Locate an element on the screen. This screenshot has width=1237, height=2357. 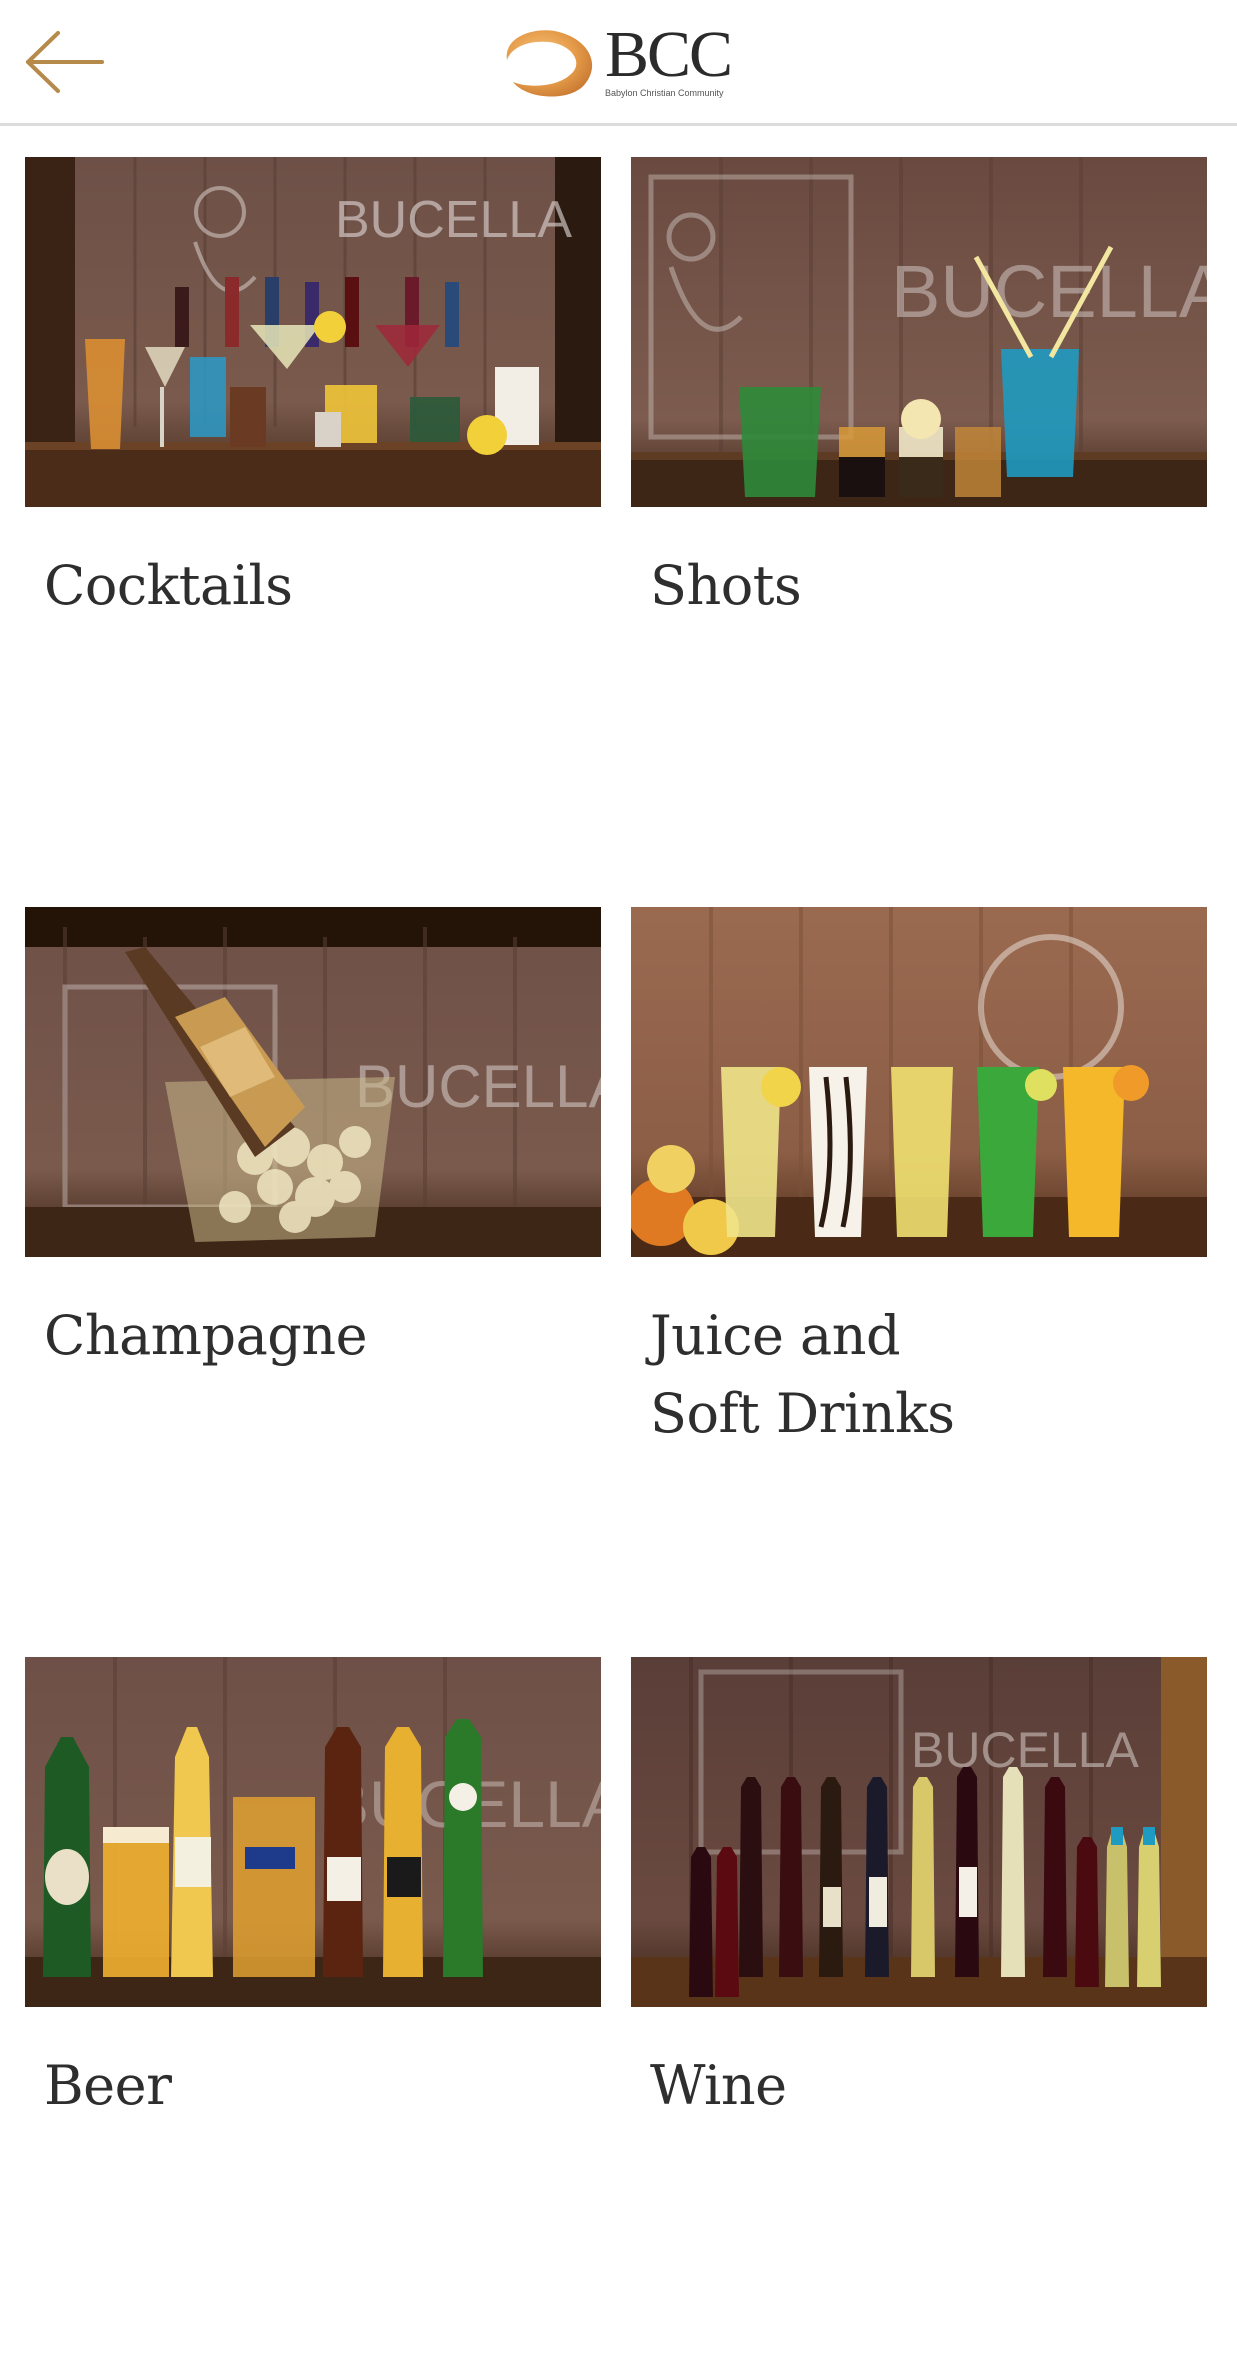
logo-title: BCC is located at coordinates (669, 54).